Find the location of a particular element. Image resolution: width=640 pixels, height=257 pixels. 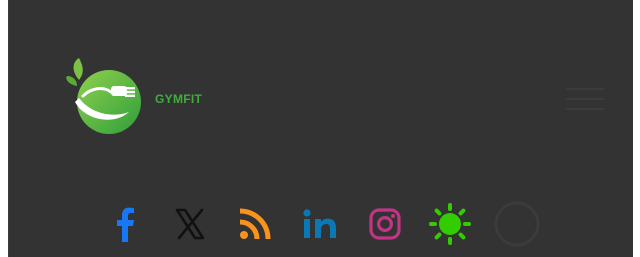

theme-light-button is located at coordinates (450, 224).